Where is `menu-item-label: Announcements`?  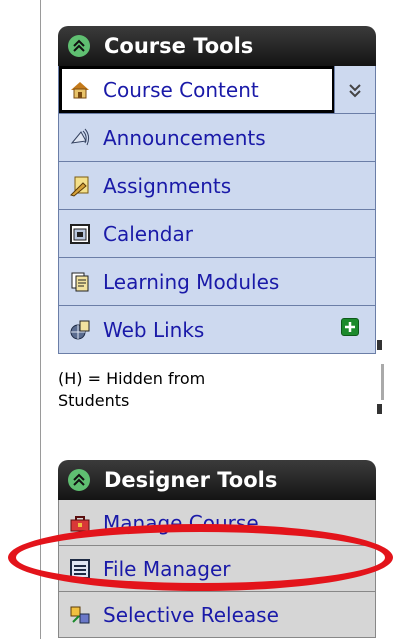
menu-item-label: Announcements is located at coordinates (184, 137).